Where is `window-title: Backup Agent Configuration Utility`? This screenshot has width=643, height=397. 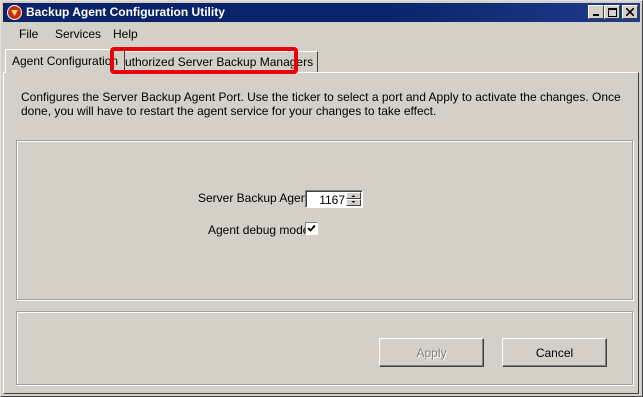 window-title: Backup Agent Configuration Utility is located at coordinates (125, 12).